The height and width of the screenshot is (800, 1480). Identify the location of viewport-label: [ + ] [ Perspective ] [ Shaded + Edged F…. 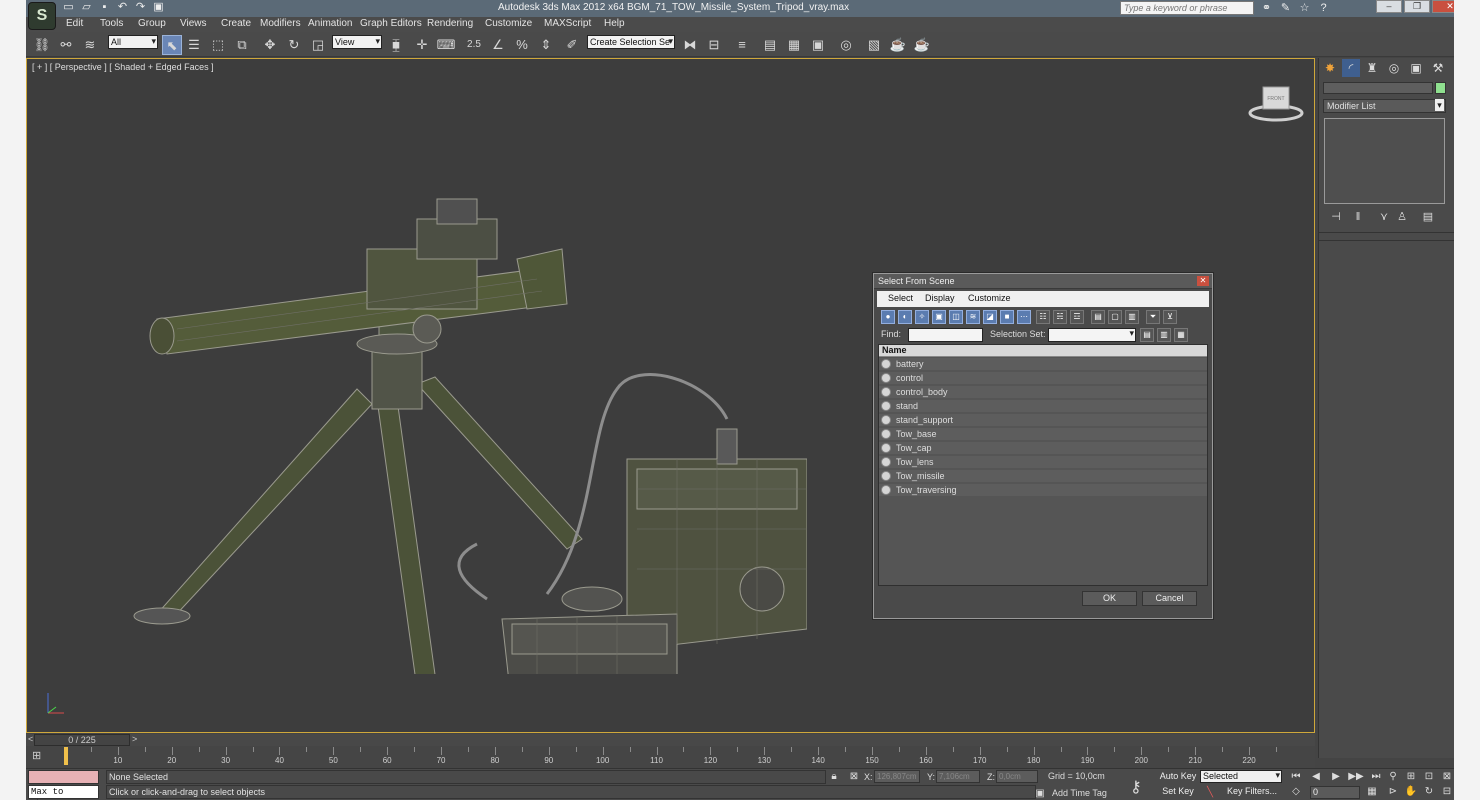
(123, 67).